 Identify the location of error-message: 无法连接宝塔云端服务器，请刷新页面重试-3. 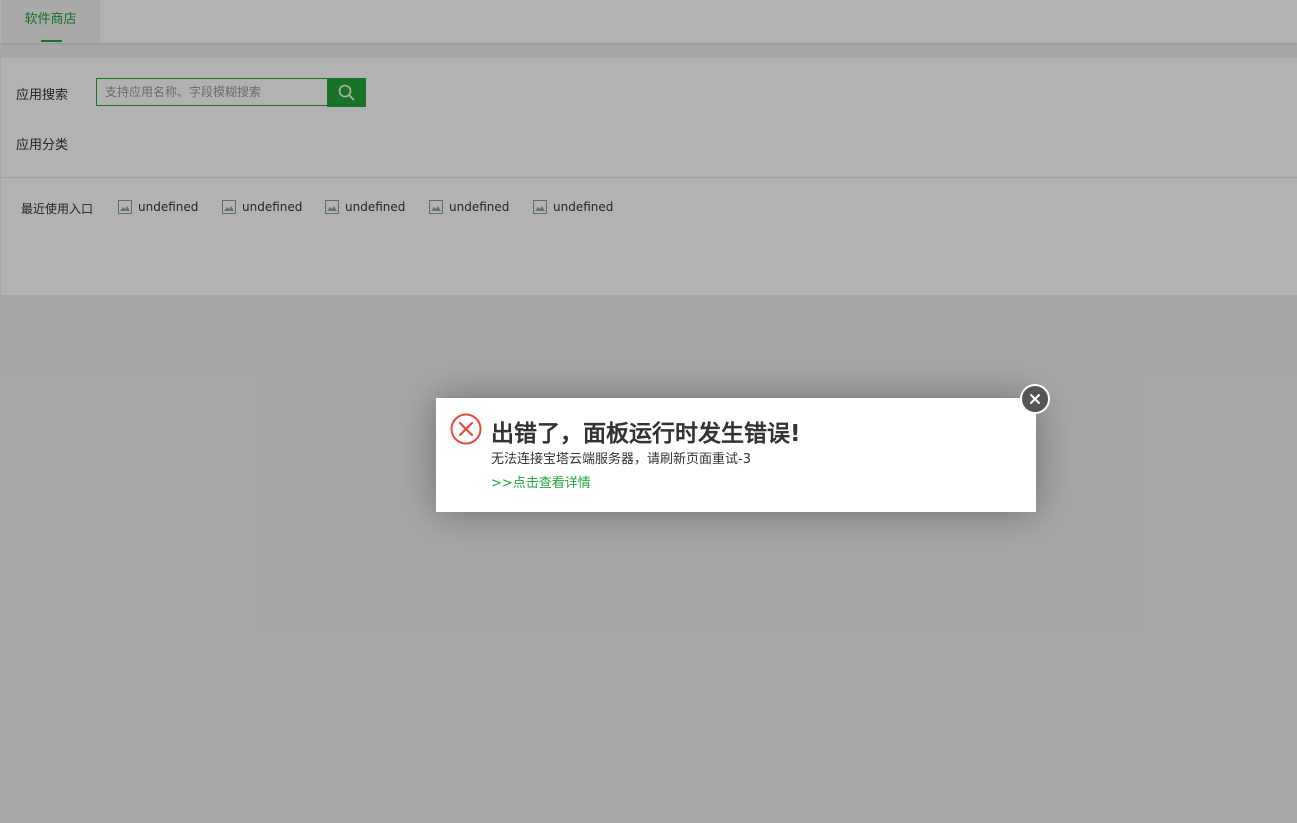
(621, 459).